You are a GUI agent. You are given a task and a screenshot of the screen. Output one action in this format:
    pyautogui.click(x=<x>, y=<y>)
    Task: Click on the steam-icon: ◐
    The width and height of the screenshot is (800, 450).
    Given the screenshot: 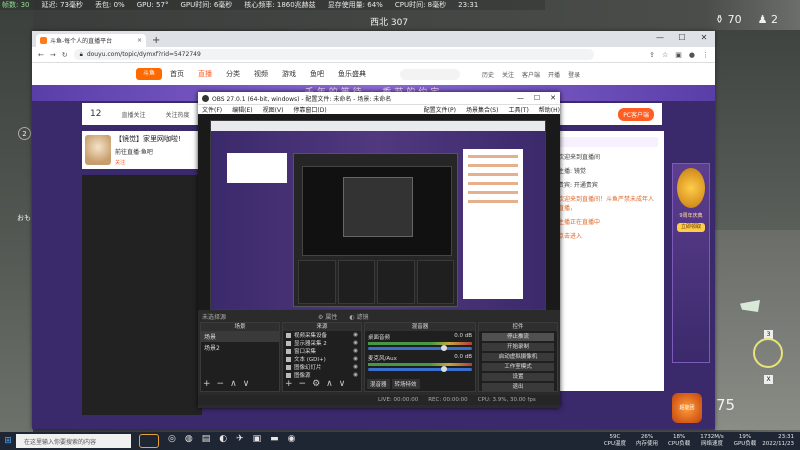 What is the action you would take?
    pyautogui.click(x=223, y=441)
    